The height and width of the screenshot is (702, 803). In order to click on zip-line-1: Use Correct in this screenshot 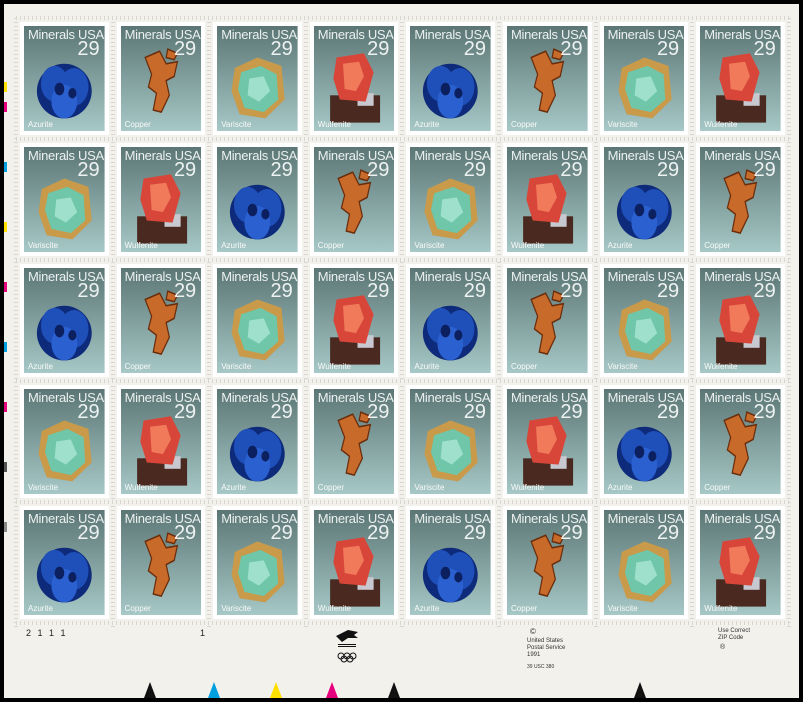, I will do `click(734, 631)`.